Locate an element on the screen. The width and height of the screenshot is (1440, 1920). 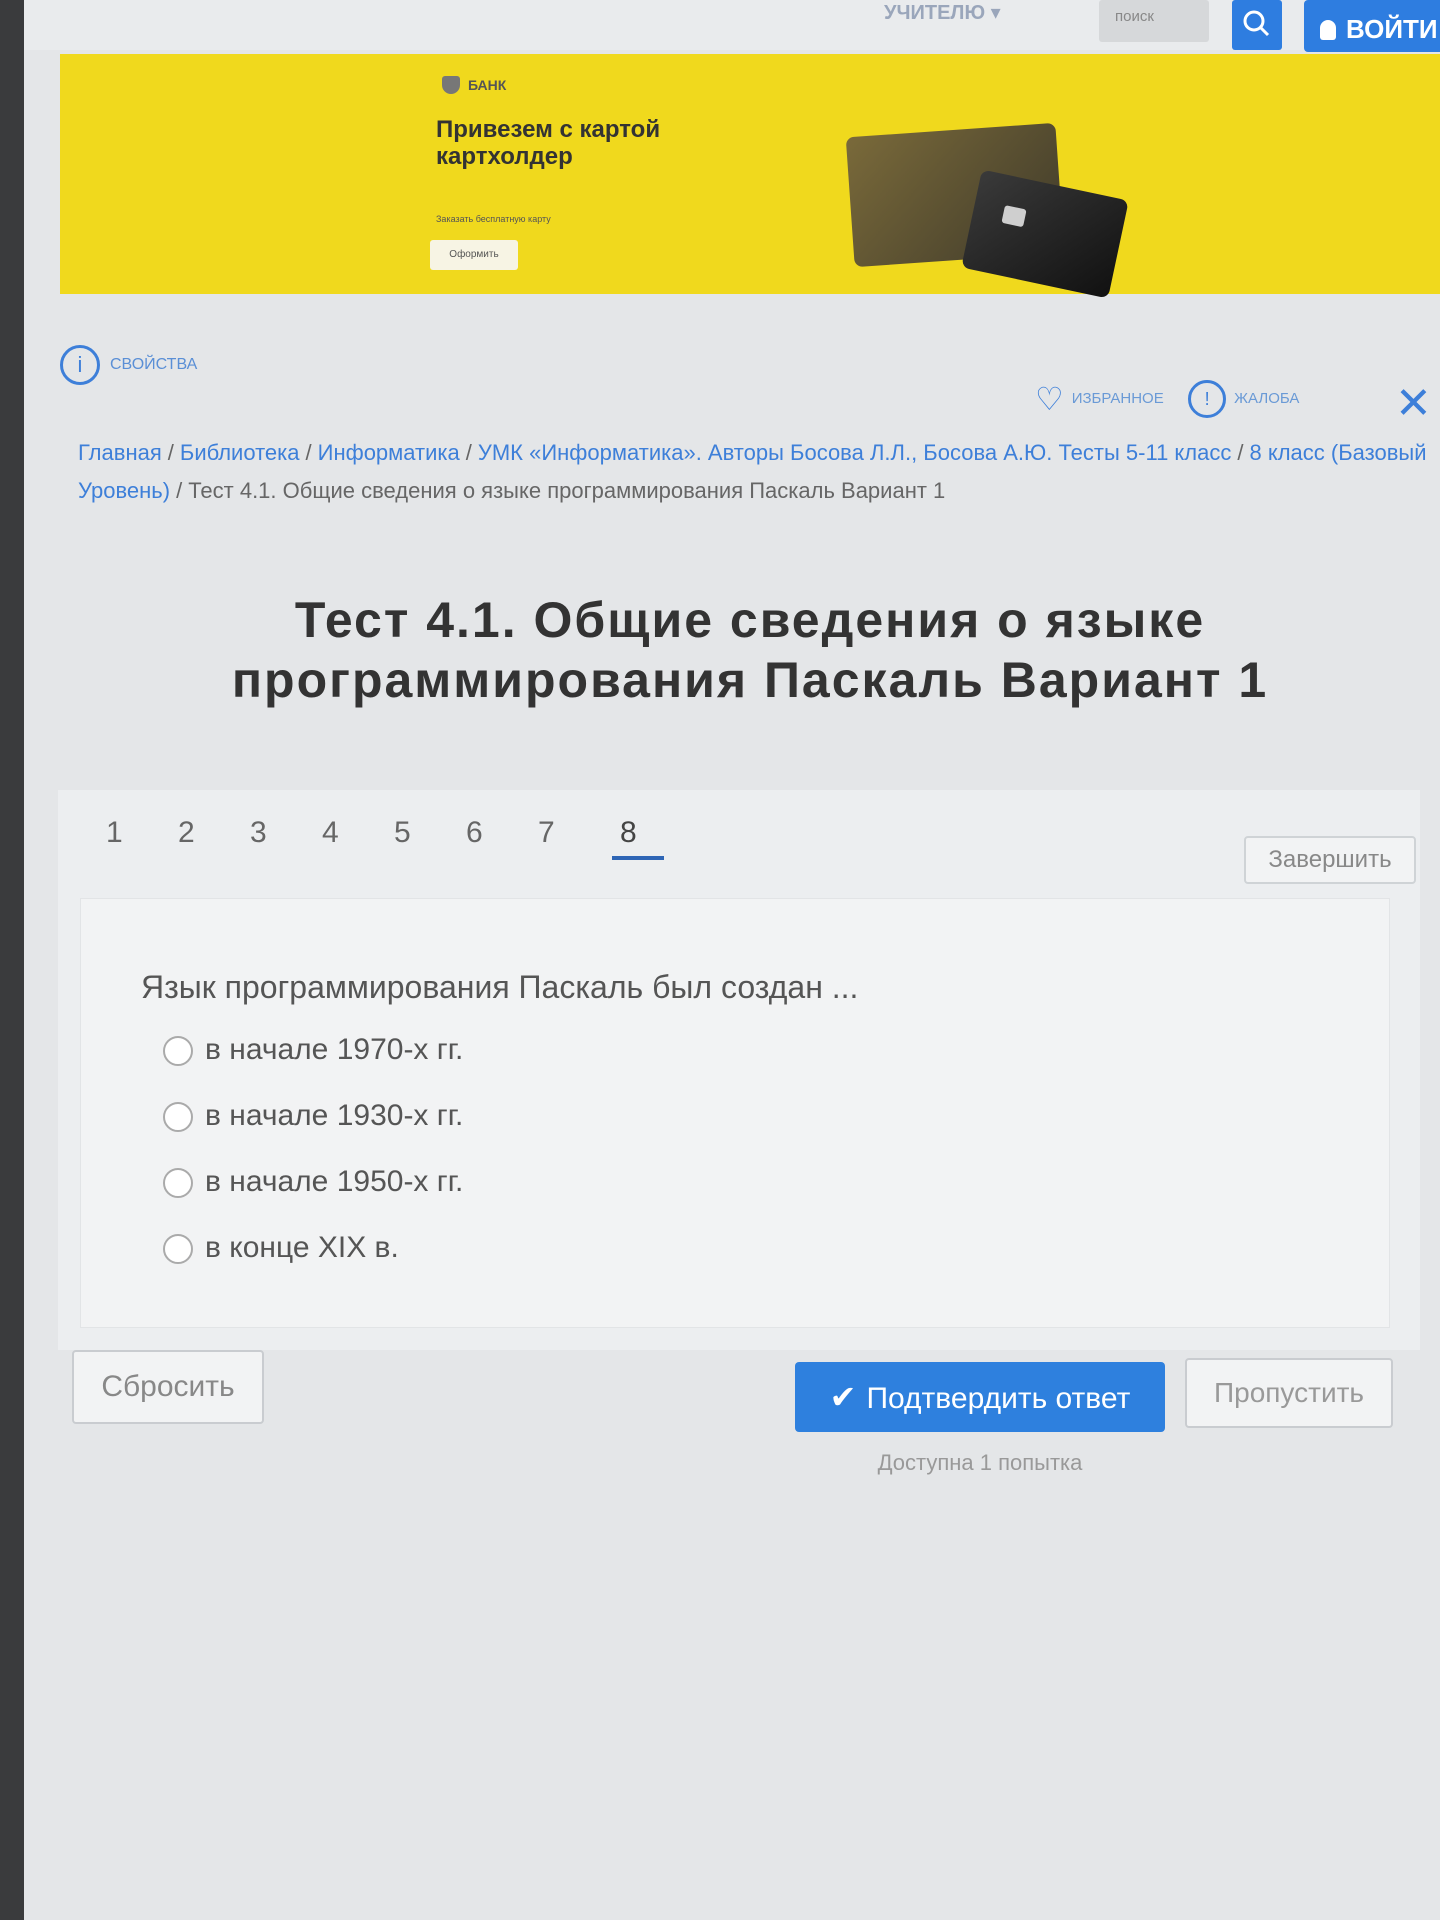
answer-option: в начале 1970-х гг. is located at coordinates (313, 1050).